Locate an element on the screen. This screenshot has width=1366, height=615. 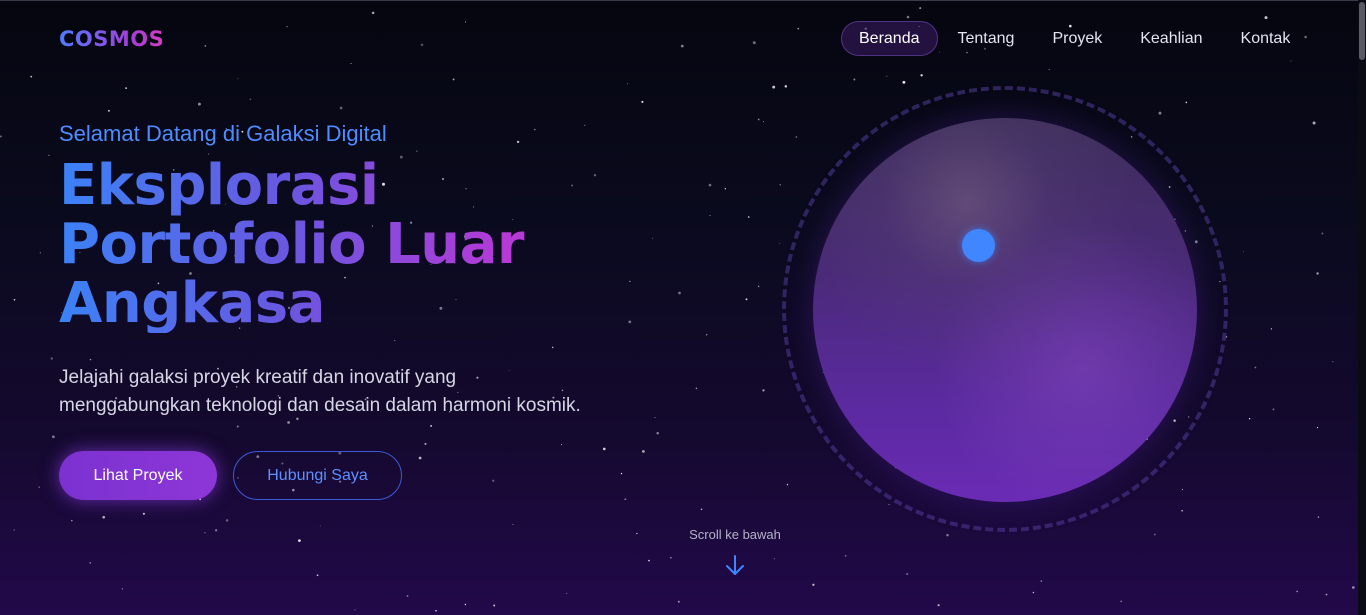
hero-subtitle: Selamat Datang di Galaksi Digital is located at coordinates (223, 133).